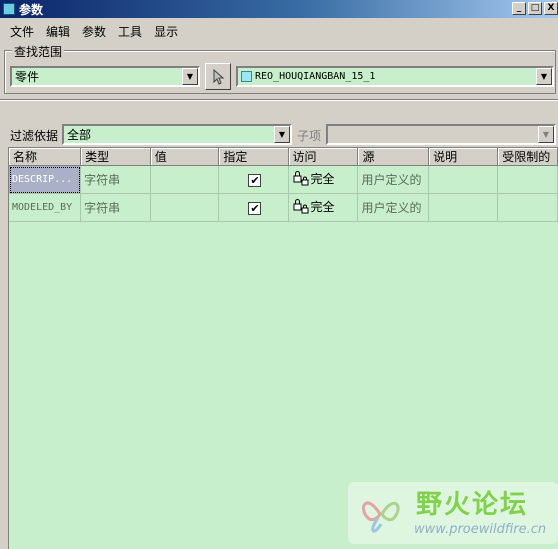 The image size is (558, 549). Describe the element at coordinates (94, 31) in the screenshot. I see `menu-parameters: 参数` at that location.